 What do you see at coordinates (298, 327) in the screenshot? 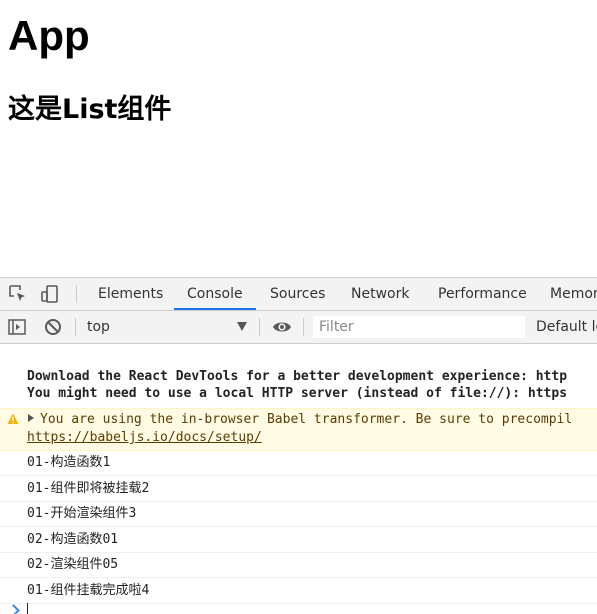
I see `console-toolbar: top Default le` at bounding box center [298, 327].